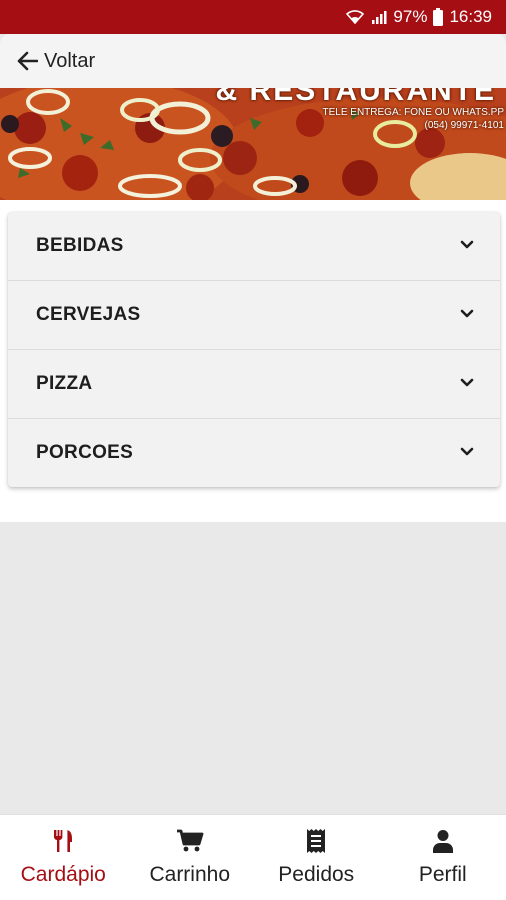 This screenshot has width=506, height=900. I want to click on status-bar: 97% 16:39, so click(253, 17).